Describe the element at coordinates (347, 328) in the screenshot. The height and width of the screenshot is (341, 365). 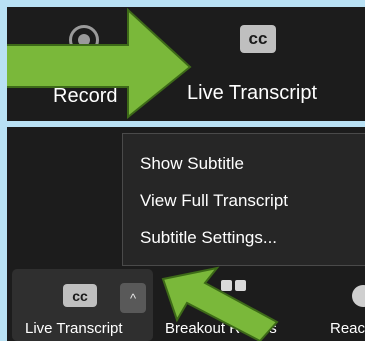
I see `reactions-label: Reactions` at that location.